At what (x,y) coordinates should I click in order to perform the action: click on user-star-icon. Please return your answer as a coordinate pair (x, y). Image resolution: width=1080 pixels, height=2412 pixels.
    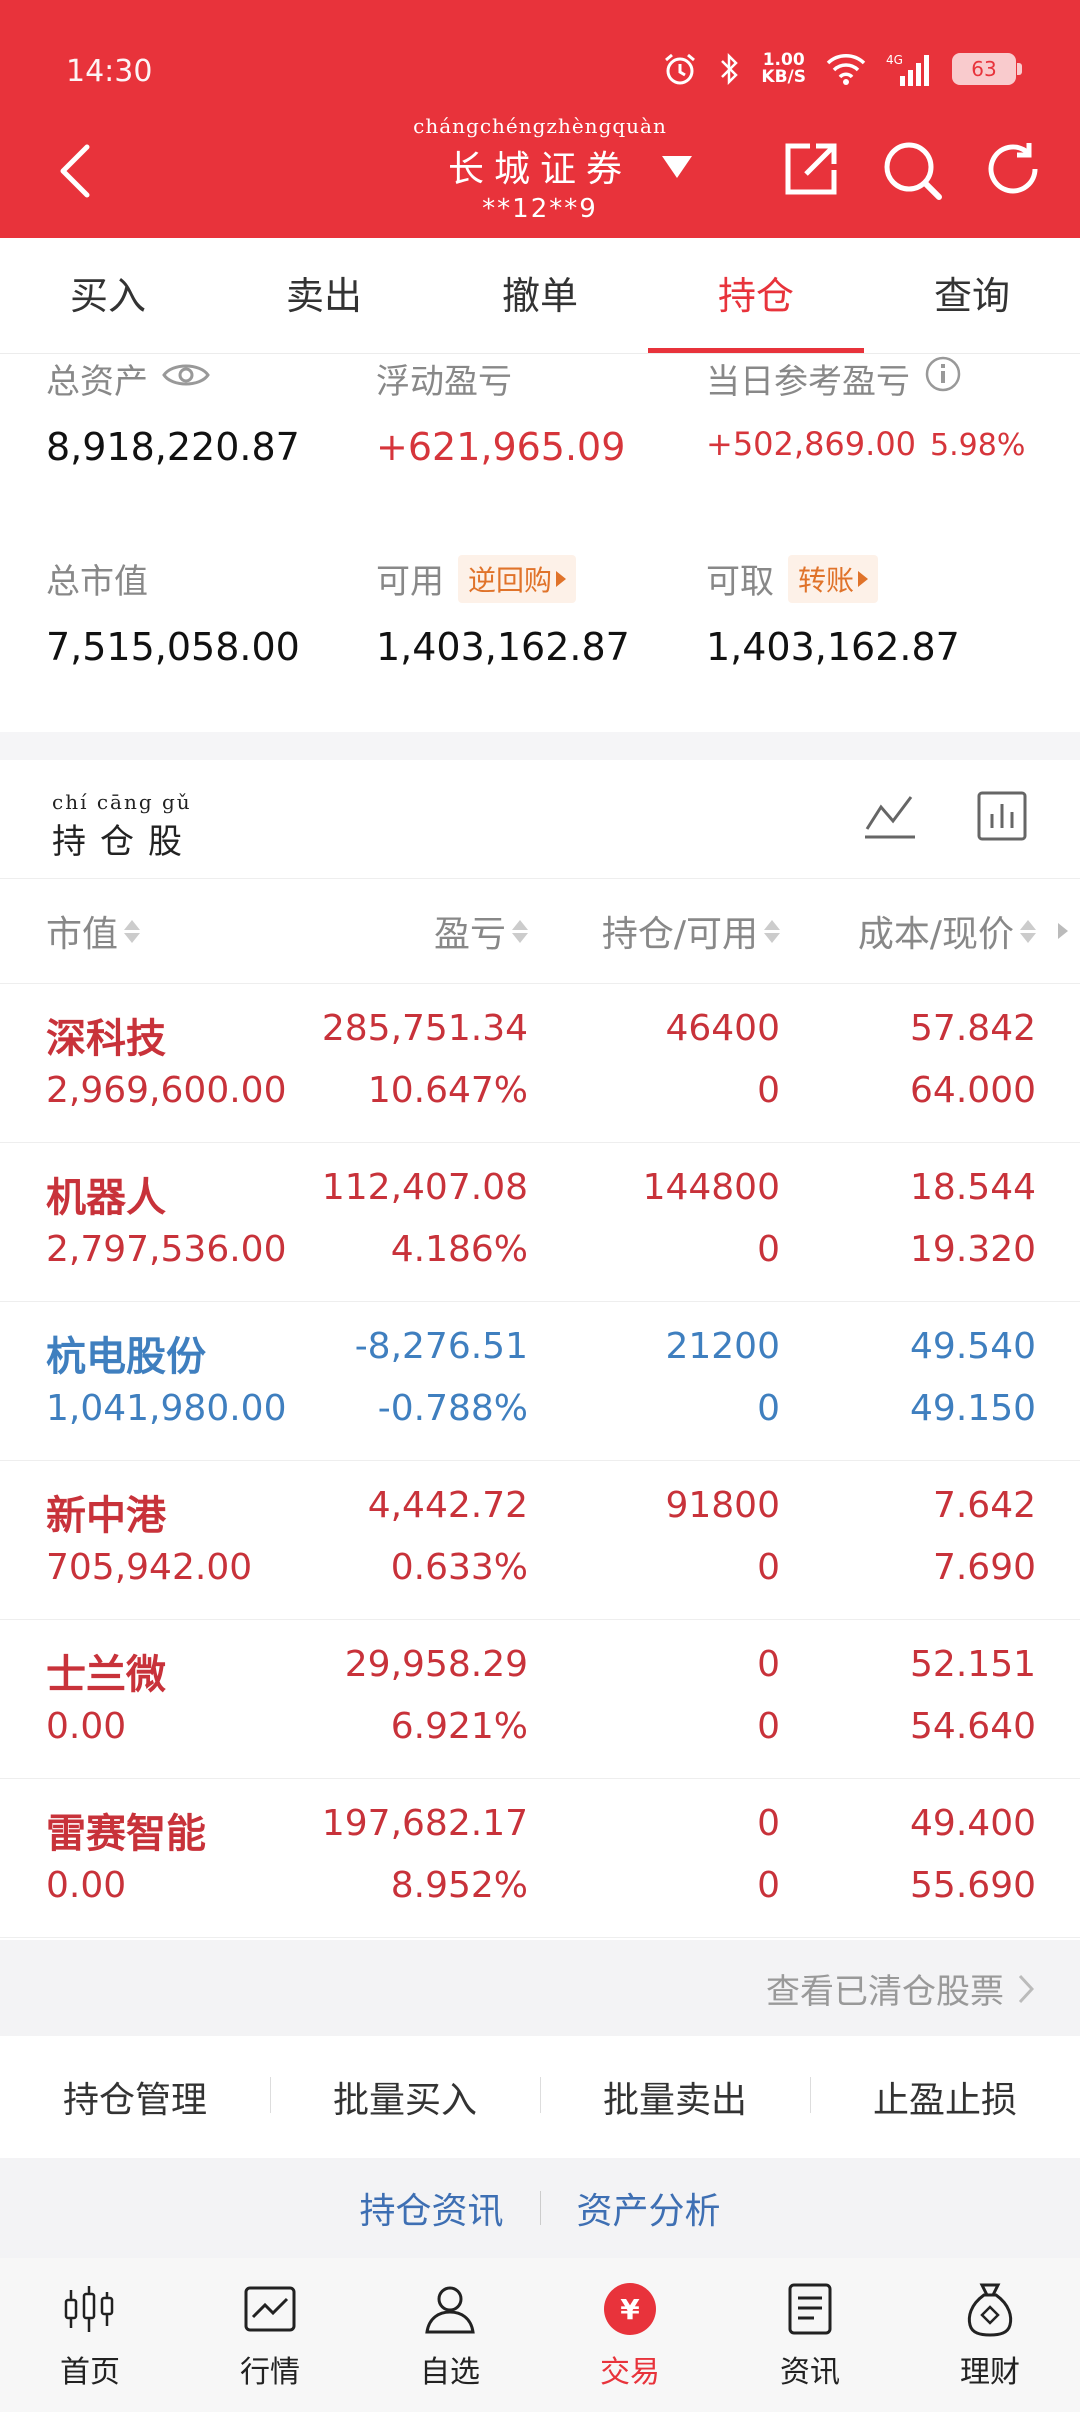
    Looking at the image, I should click on (450, 2309).